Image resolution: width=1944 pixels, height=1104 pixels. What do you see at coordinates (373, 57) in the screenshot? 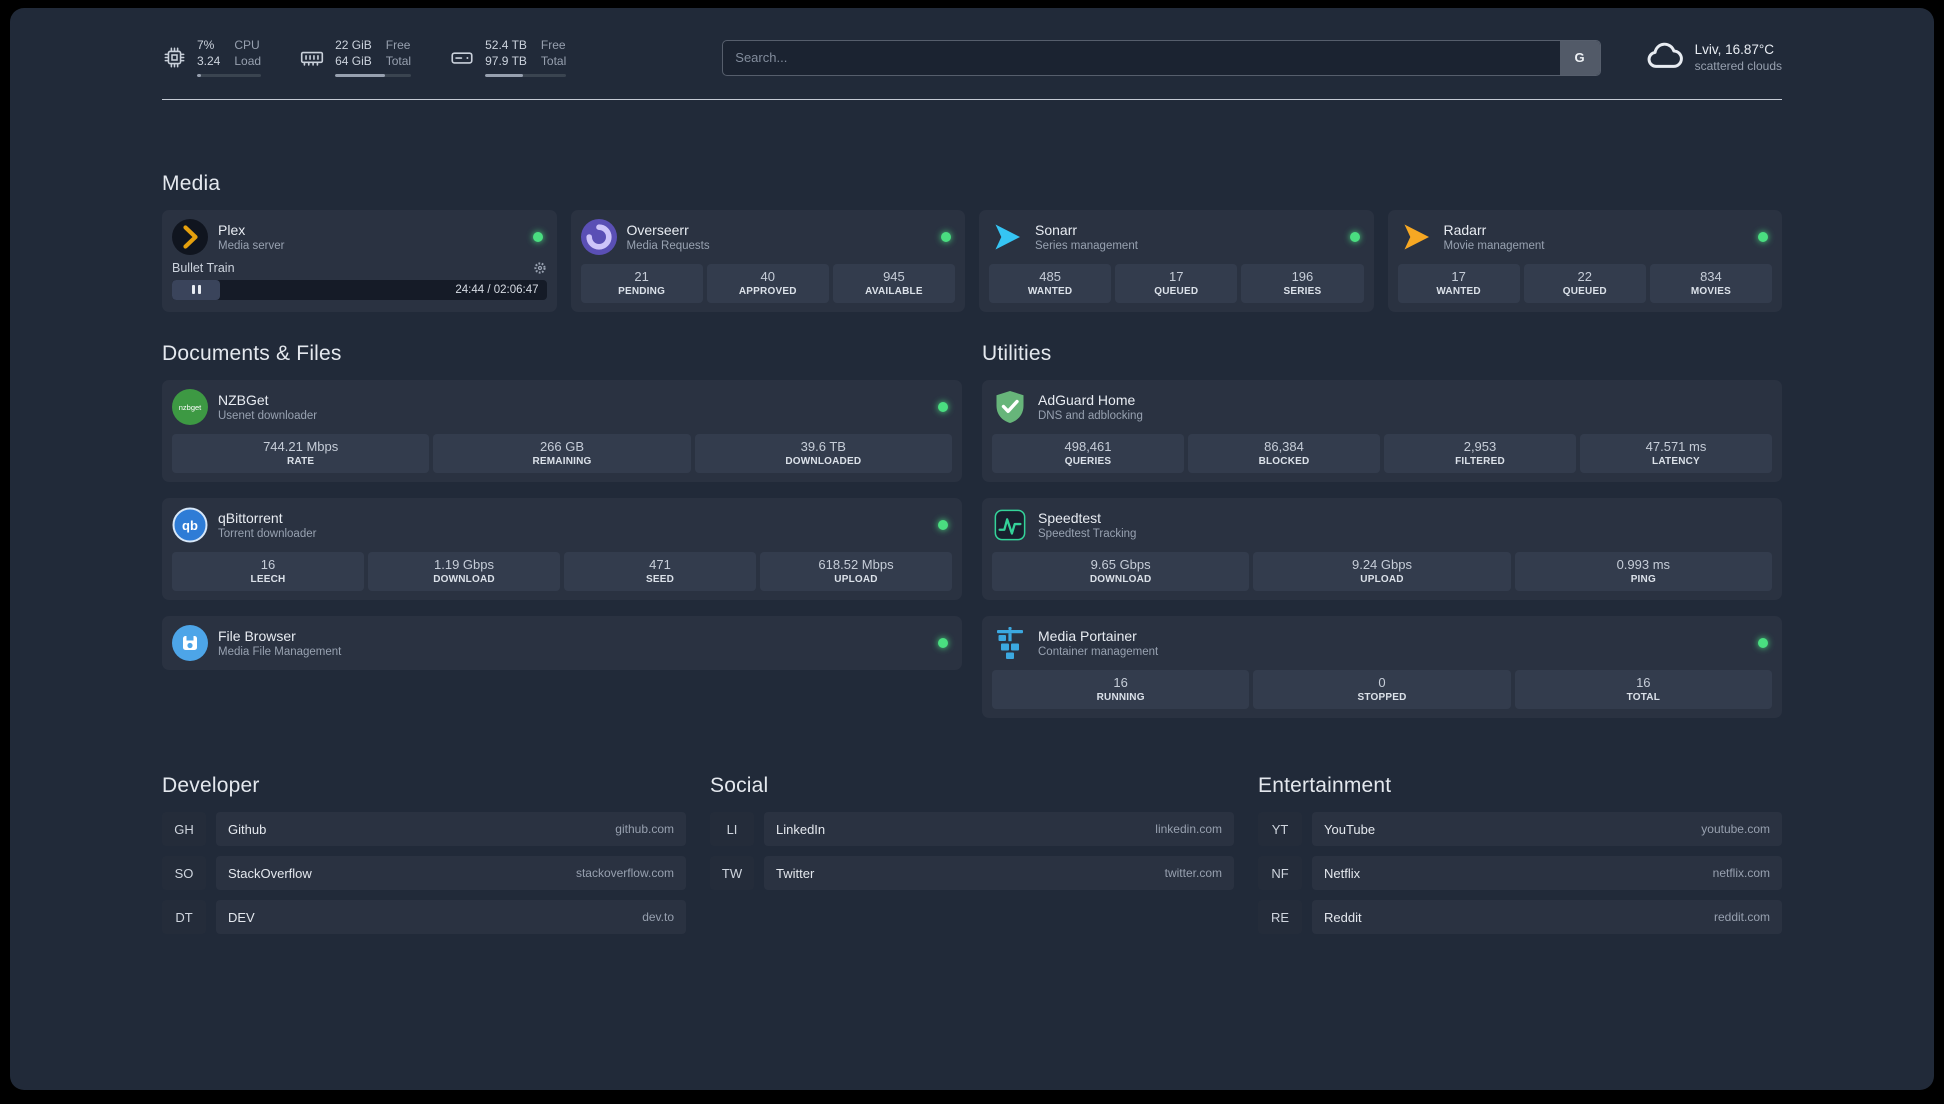
I see `memory-readout: 22 GiB 64 GiB Free Total` at bounding box center [373, 57].